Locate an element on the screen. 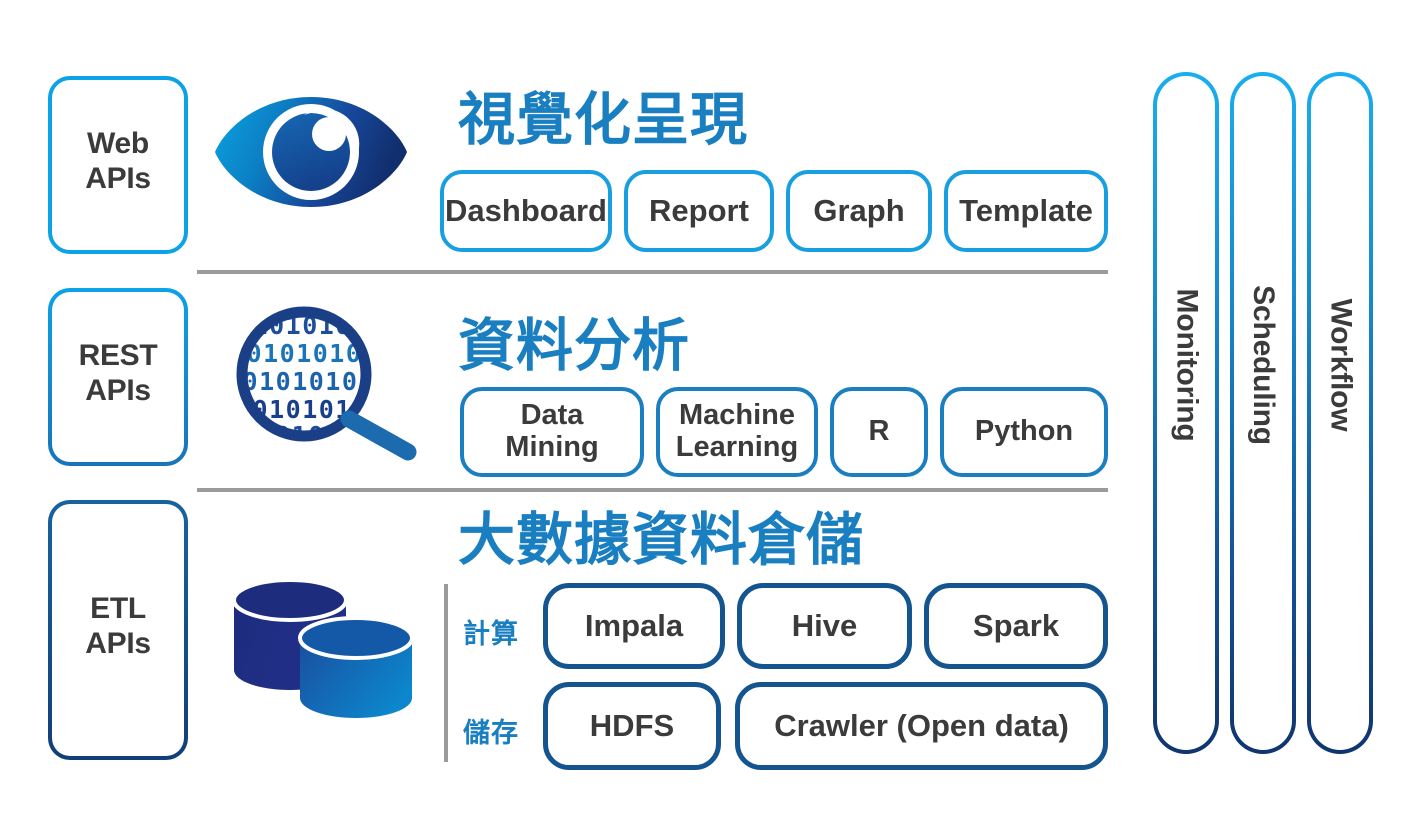 This screenshot has height=816, width=1416. warehouse-group-label-compute: 計算 is located at coordinates (491, 634).